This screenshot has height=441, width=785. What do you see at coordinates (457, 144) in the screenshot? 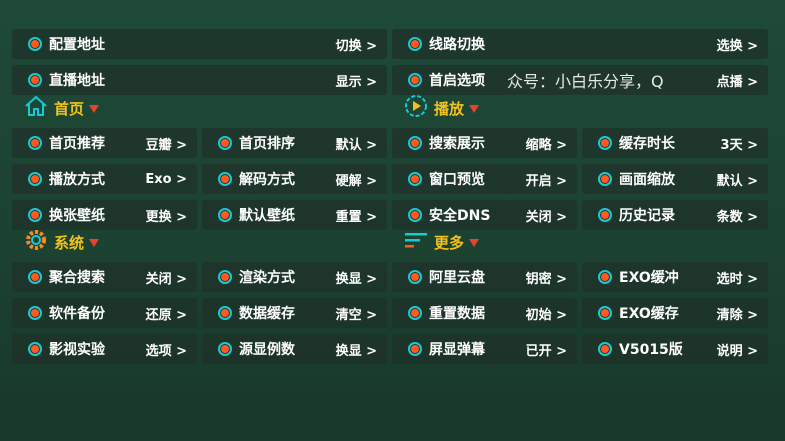
I see `setting-label: 搜索展示` at bounding box center [457, 144].